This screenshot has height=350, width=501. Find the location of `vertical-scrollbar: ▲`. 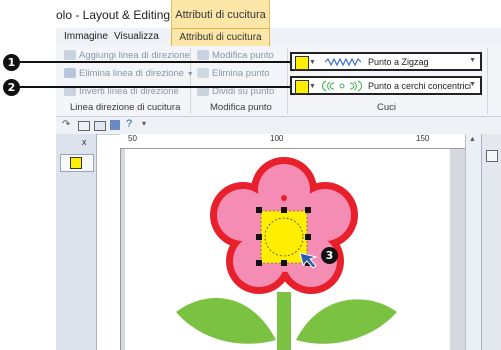

vertical-scrollbar: ▲ is located at coordinates (473, 242).